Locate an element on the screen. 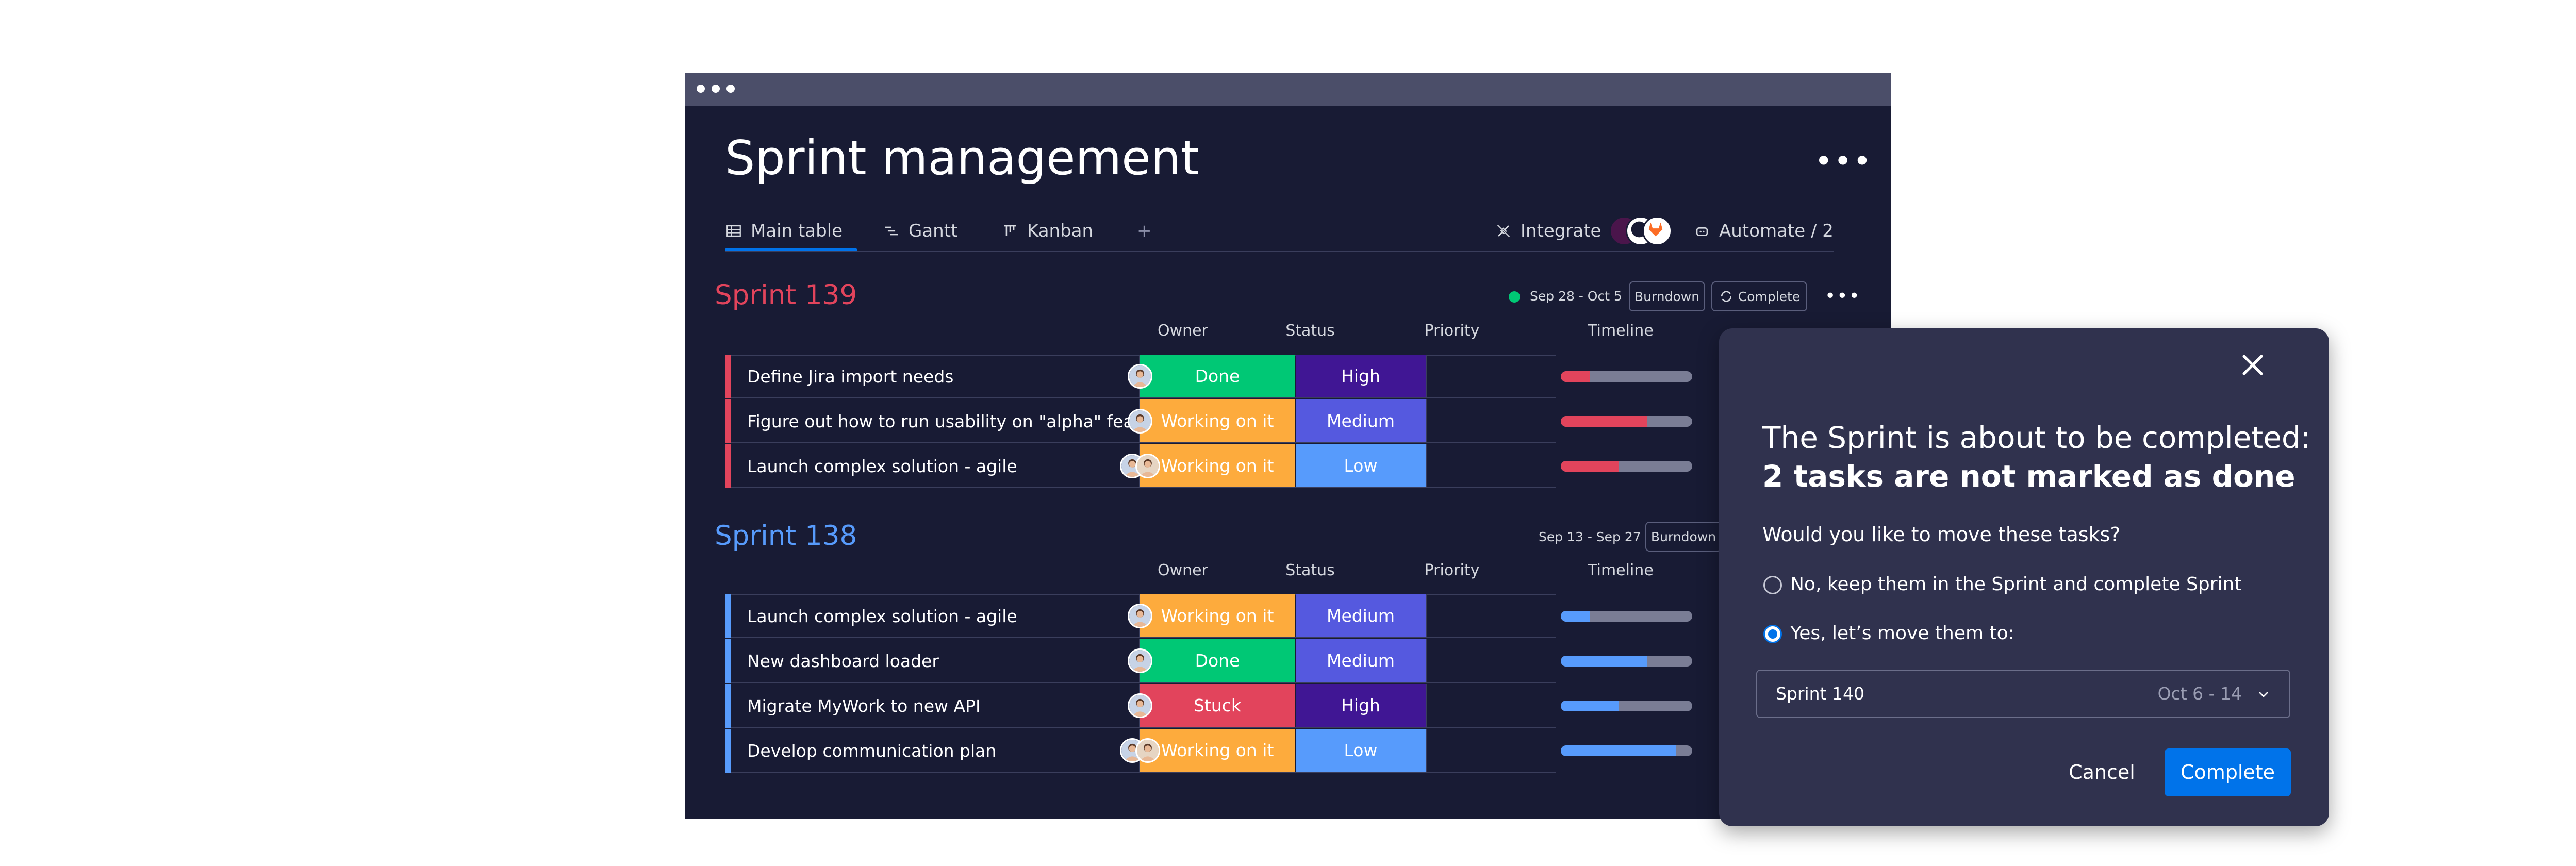 This screenshot has height=866, width=2576. radio-move-tasks is located at coordinates (1772, 634).